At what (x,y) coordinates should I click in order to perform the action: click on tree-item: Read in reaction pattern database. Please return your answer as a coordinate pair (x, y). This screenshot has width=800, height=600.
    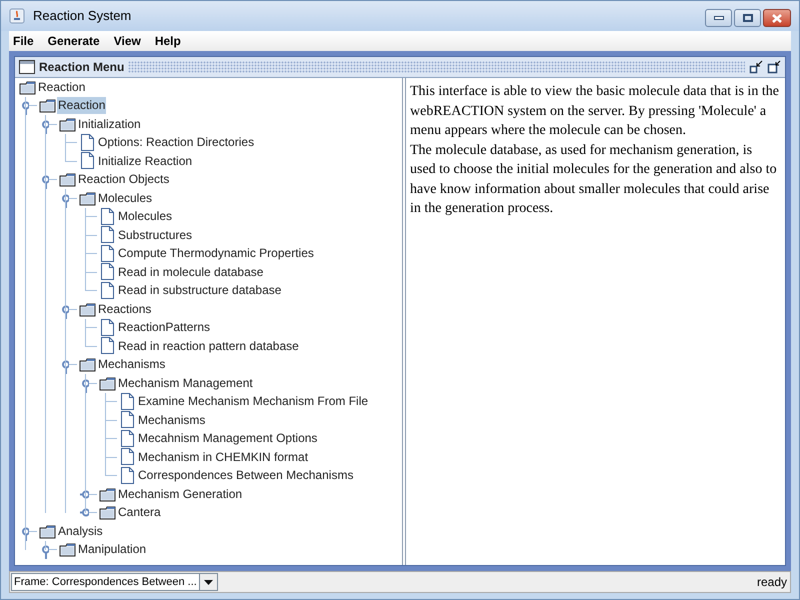
    Looking at the image, I should click on (208, 346).